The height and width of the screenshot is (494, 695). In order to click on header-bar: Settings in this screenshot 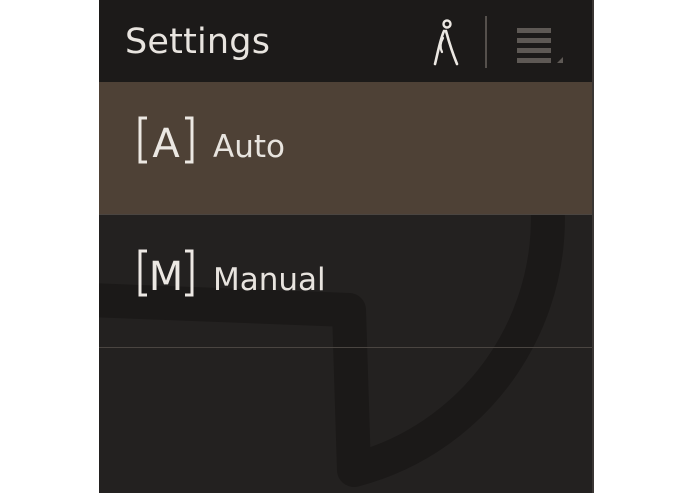, I will do `click(345, 41)`.